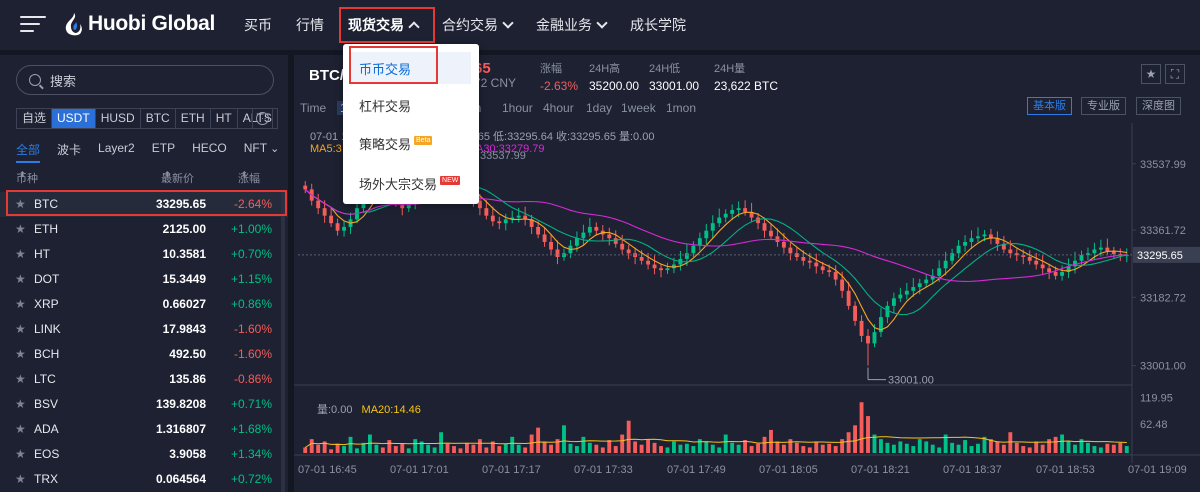 This screenshot has width=1200, height=492. I want to click on row-price: 139.8208, so click(180, 404).